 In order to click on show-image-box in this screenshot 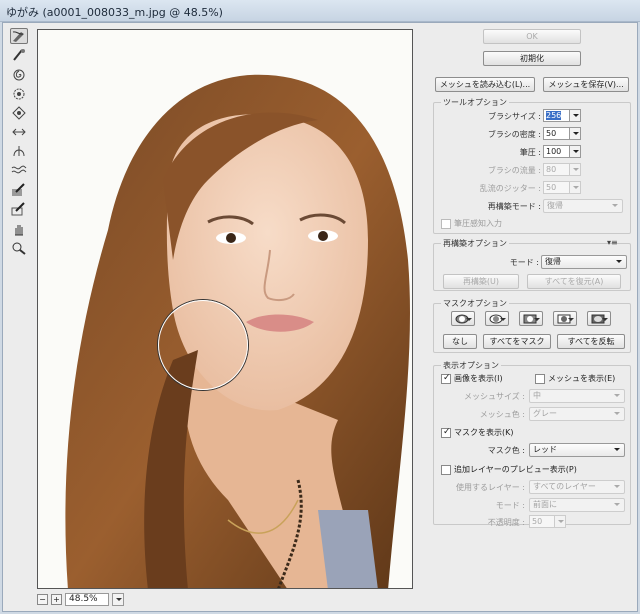, I will do `click(446, 378)`.